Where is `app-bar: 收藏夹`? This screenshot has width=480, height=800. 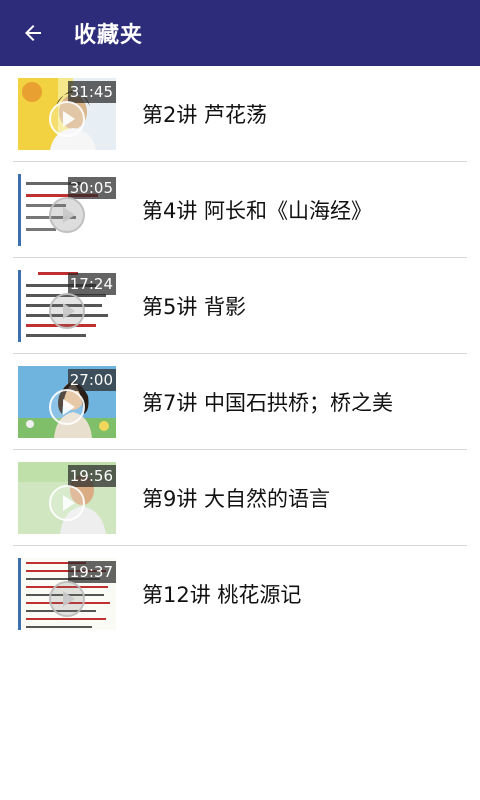
app-bar: 收藏夹 is located at coordinates (240, 33).